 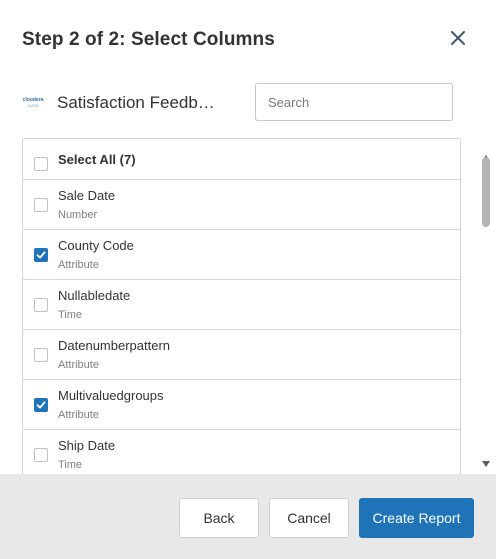 What do you see at coordinates (486, 464) in the screenshot?
I see `scroll-down-arrow-icon` at bounding box center [486, 464].